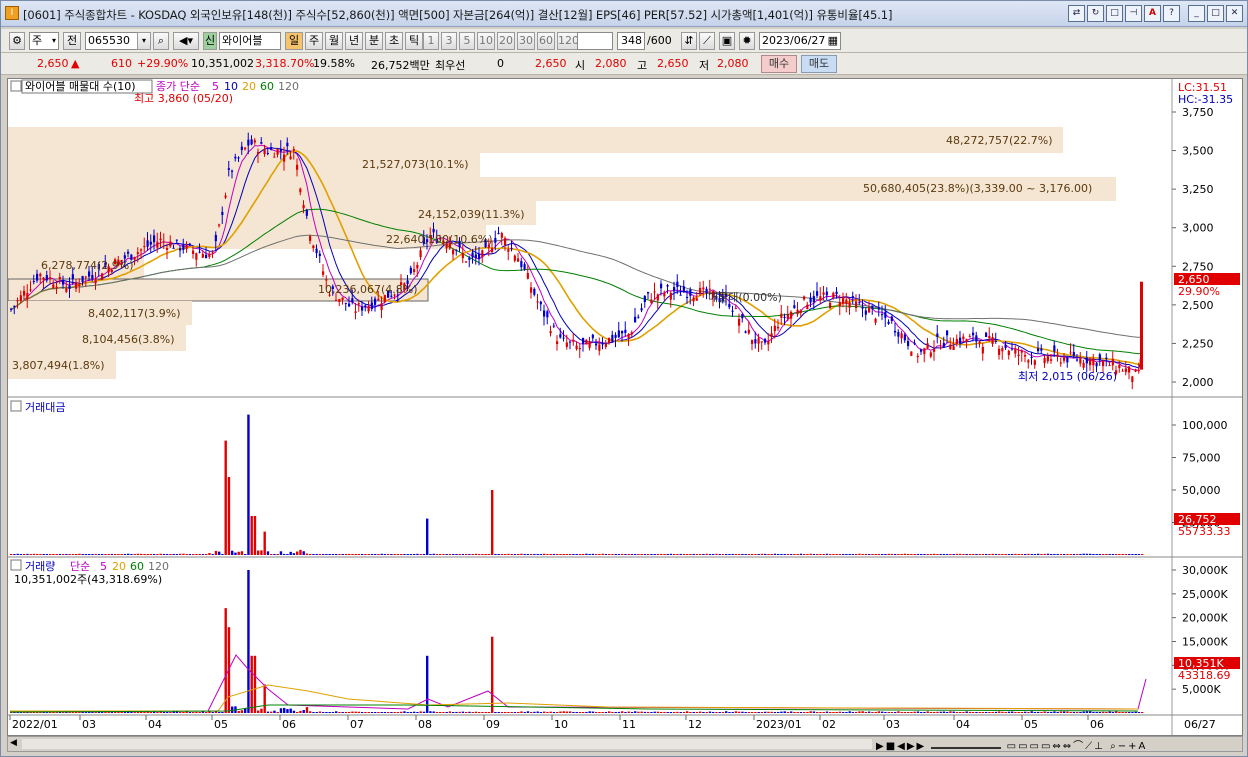 The width and height of the screenshot is (1248, 757). I want to click on tab-period-0: 일, so click(294, 41).